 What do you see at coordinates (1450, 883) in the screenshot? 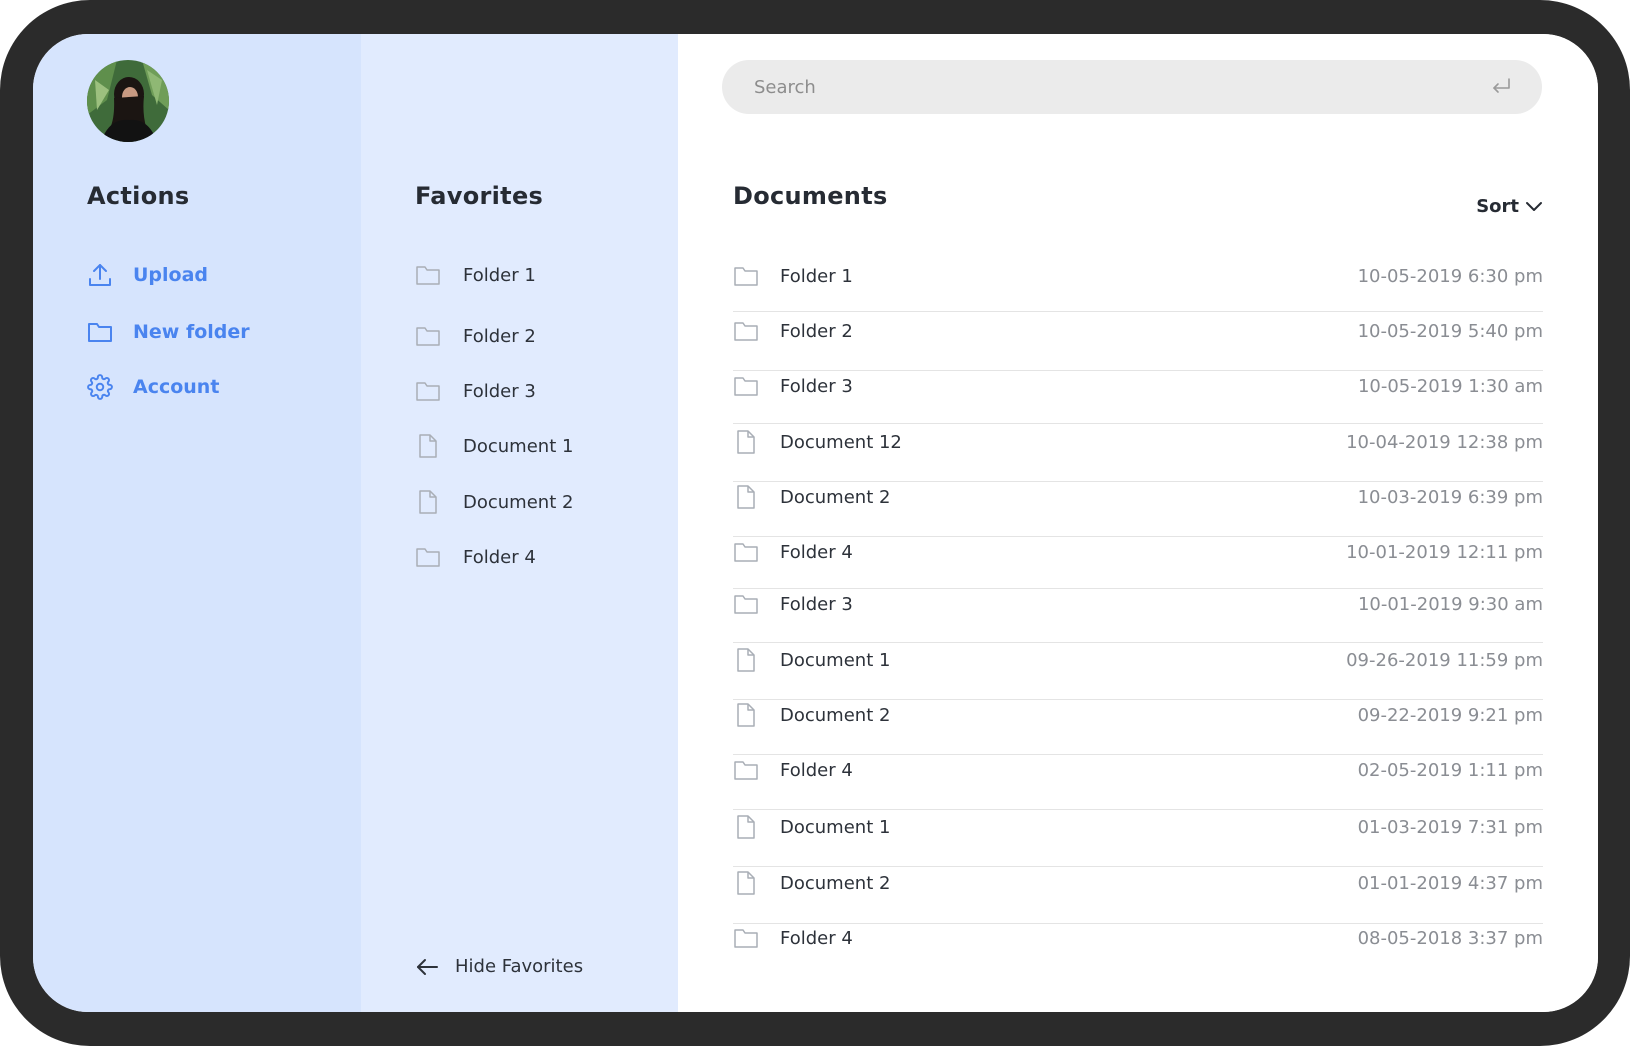
I see `row-date: 01-01-2019 4:37 pm` at bounding box center [1450, 883].